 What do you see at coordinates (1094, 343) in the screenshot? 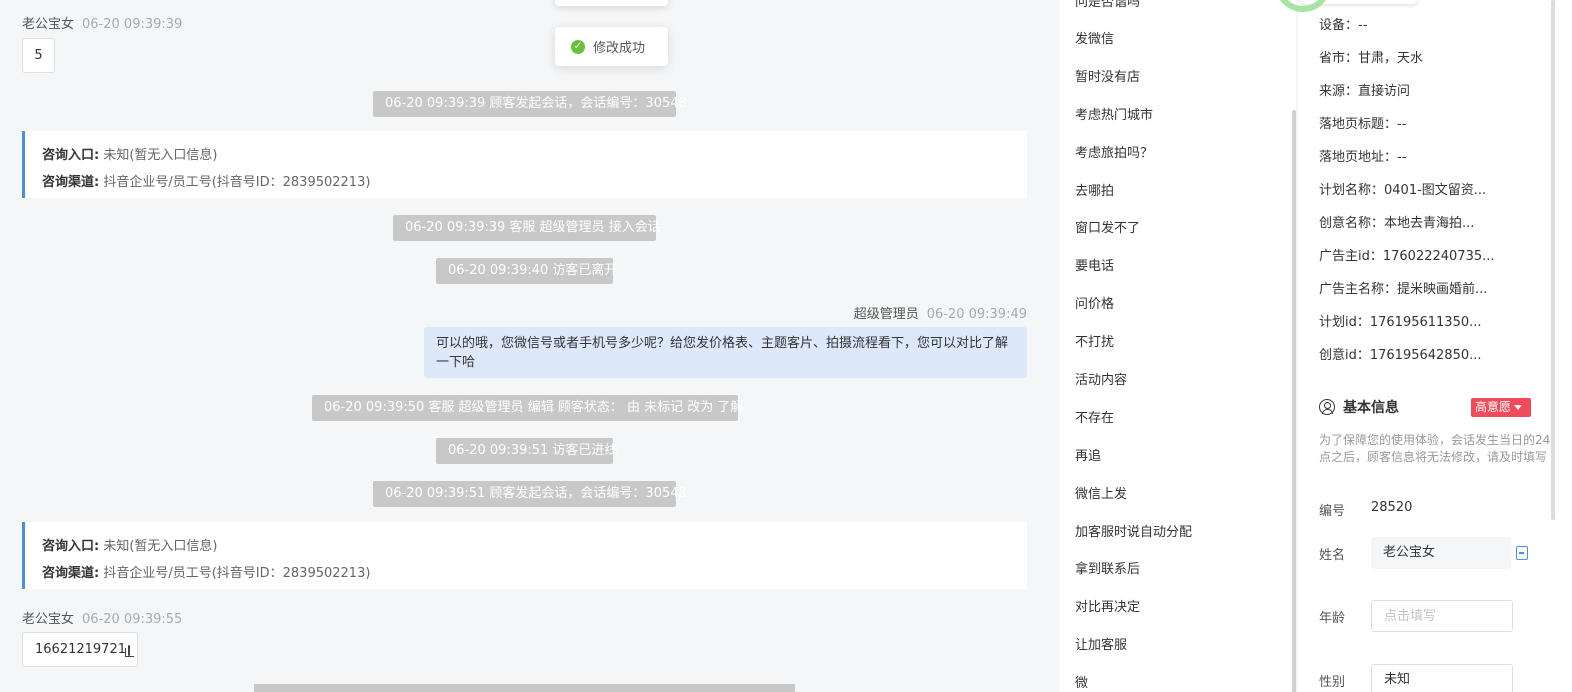
I see `quick-reply-item: 不打扰` at bounding box center [1094, 343].